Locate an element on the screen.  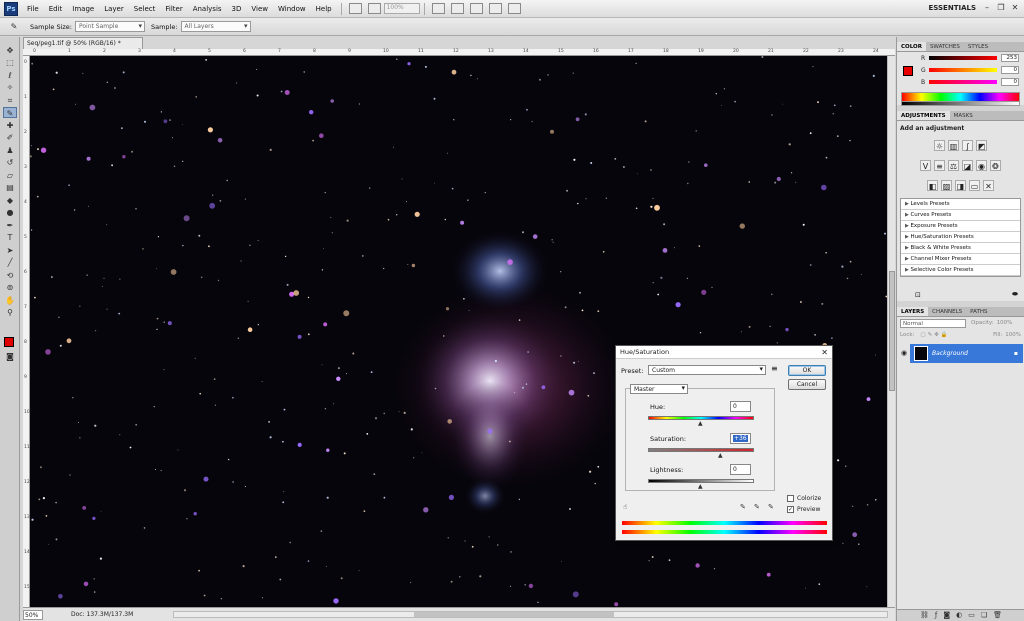
hue-slider-thumb: ▲ is located at coordinates (700, 423).